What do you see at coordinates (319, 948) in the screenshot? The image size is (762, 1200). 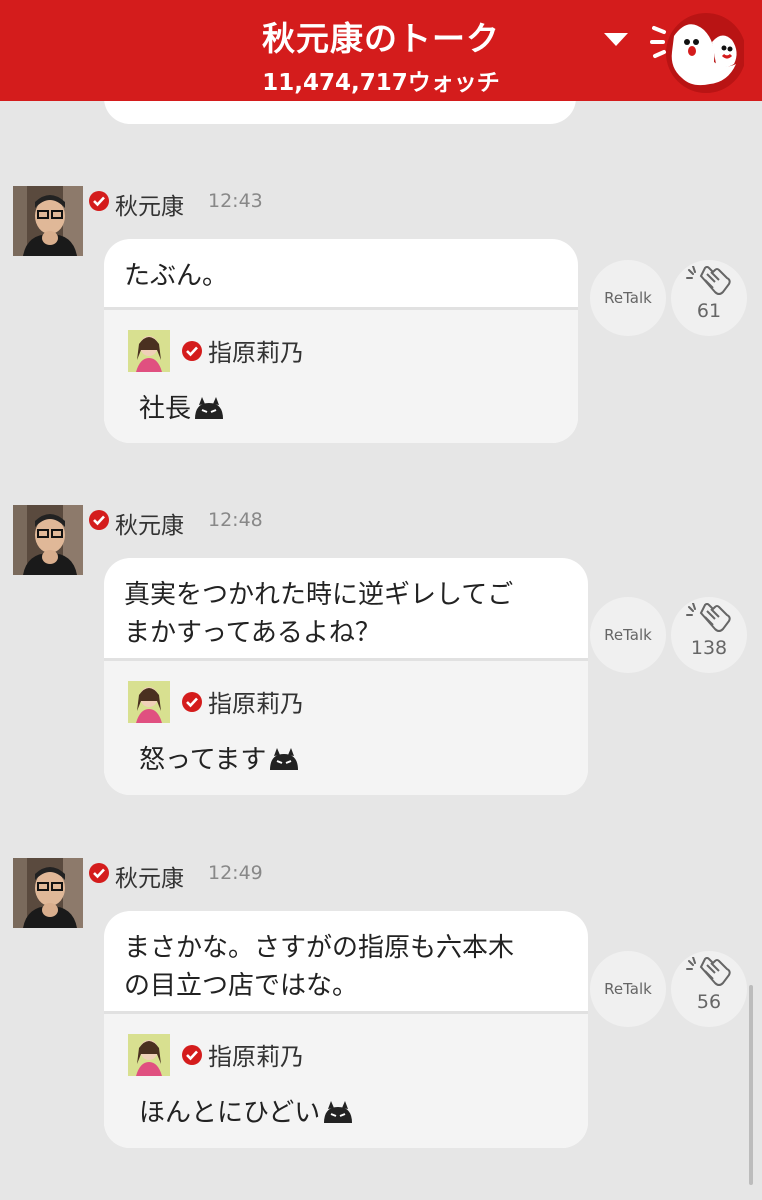 I see `message-text-line: まさかな。さすがの指原も六本木` at bounding box center [319, 948].